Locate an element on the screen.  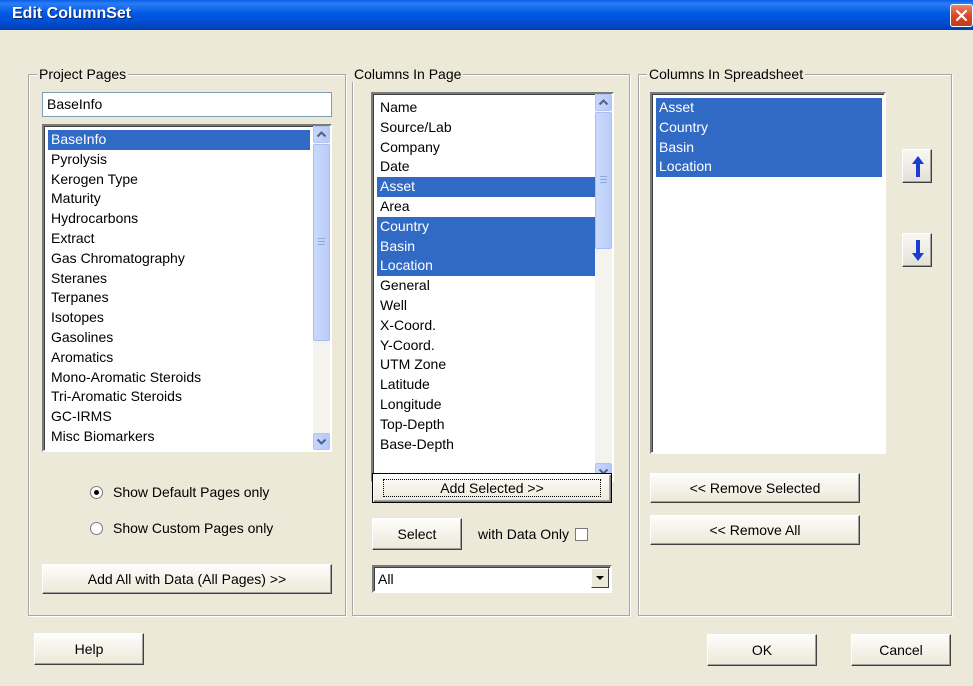
list-item: Base-Depth is located at coordinates (486, 445).